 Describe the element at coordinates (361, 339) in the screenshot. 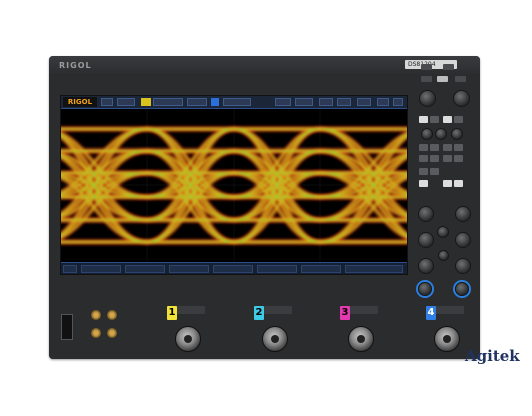

I see `channel-3-input` at that location.